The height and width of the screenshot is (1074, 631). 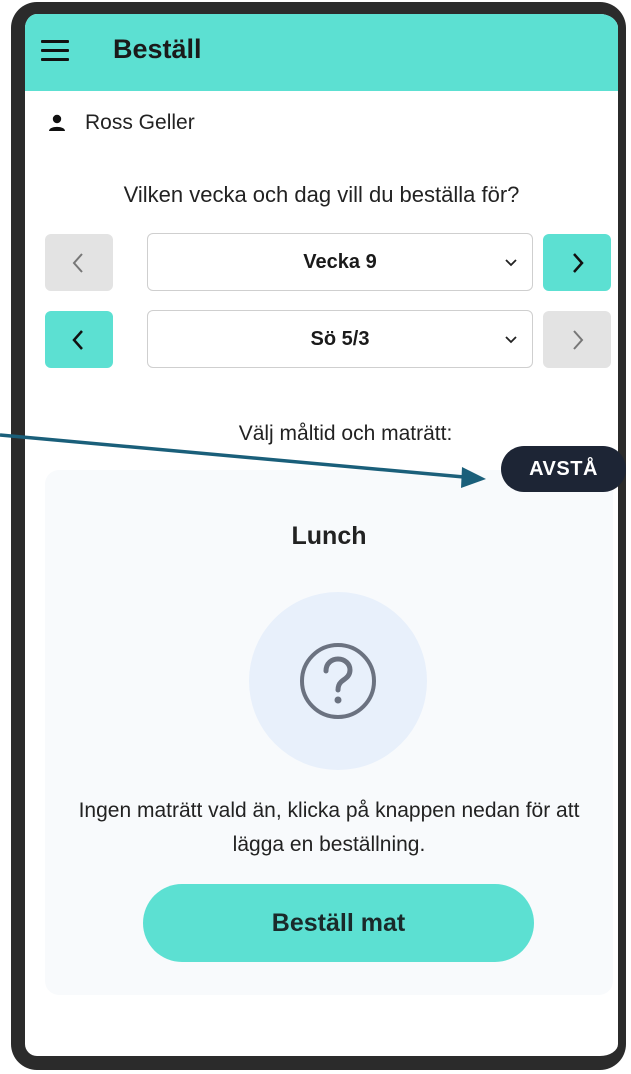 I want to click on question-mark-circle-icon, so click(x=338, y=681).